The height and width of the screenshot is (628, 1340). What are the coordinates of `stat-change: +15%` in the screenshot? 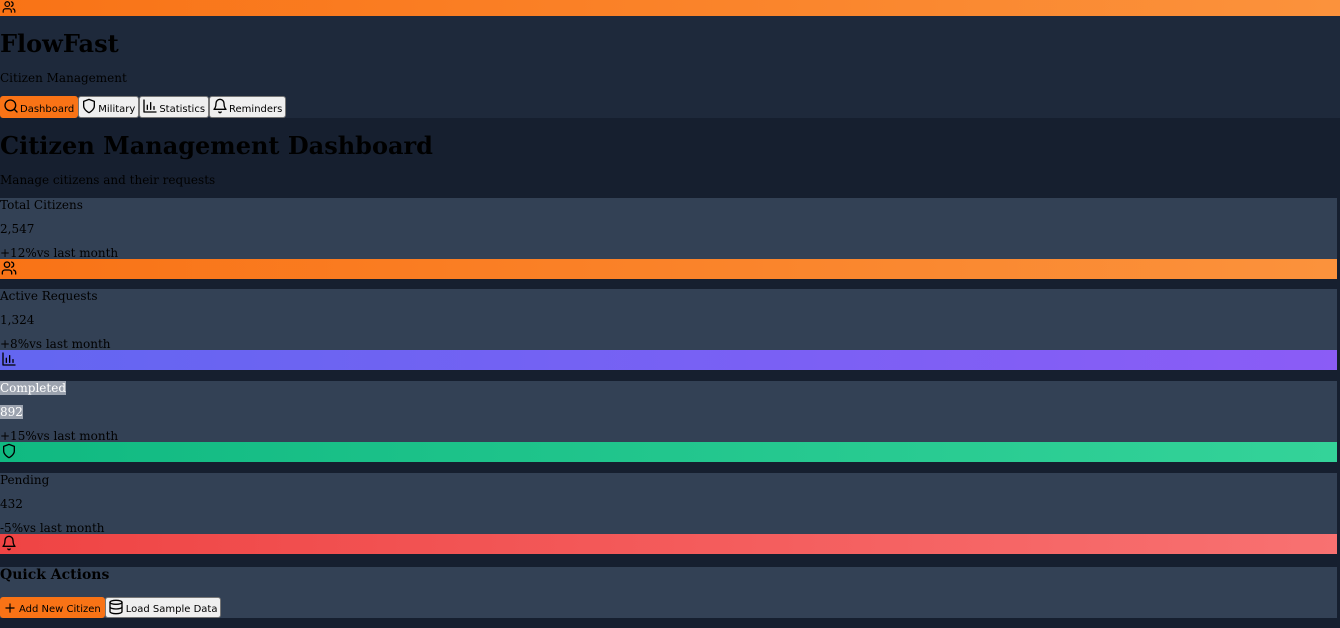 It's located at (18, 436).